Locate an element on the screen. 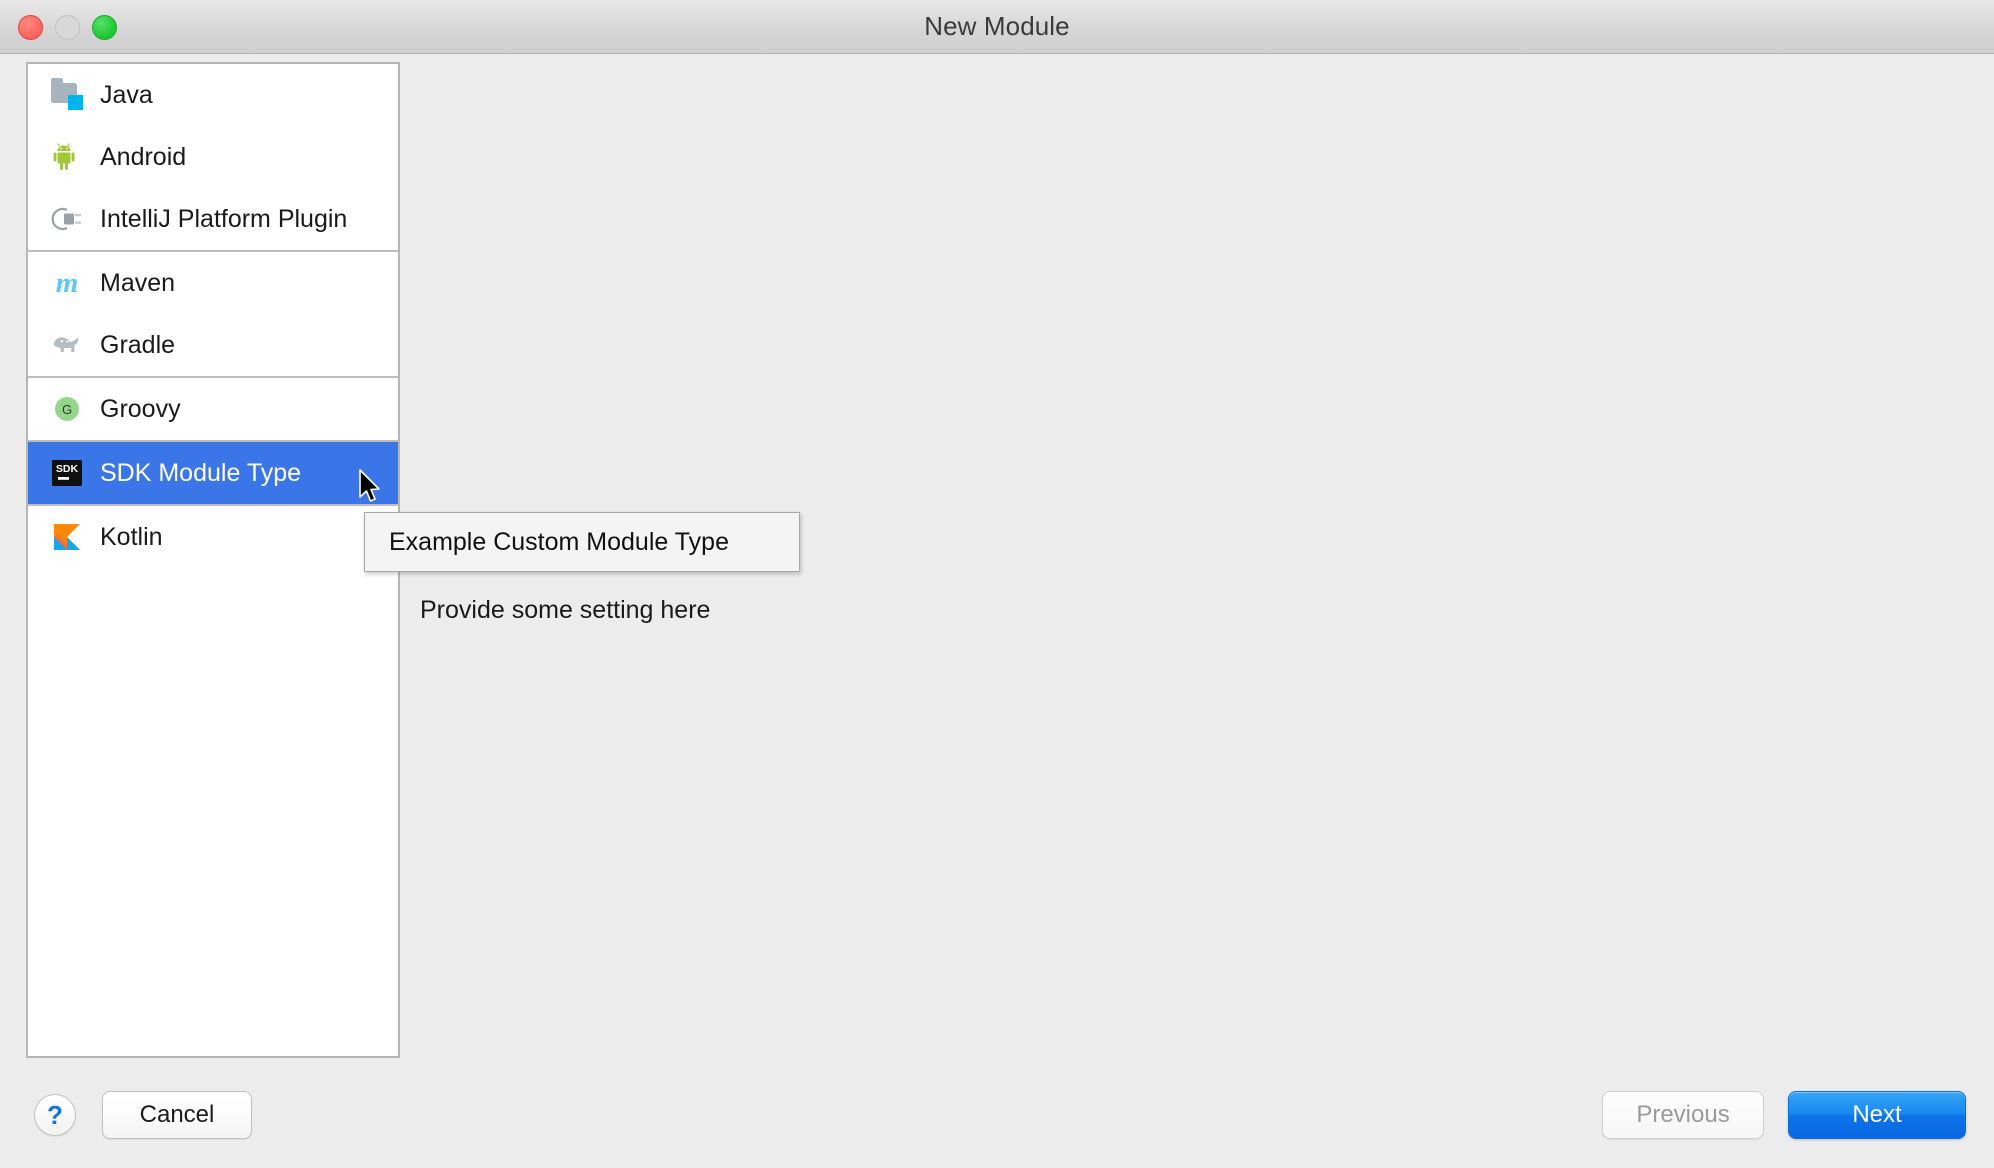  svg-text: G is located at coordinates (67, 409).